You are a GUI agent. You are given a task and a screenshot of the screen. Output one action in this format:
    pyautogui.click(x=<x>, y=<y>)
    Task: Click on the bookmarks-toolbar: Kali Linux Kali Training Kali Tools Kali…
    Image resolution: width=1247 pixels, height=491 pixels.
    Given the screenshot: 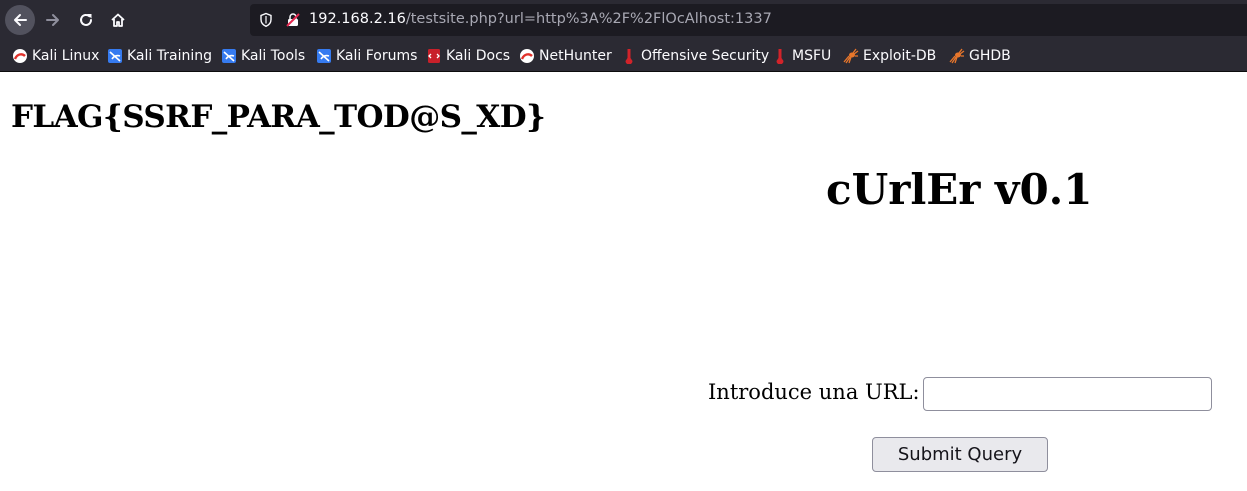 What is the action you would take?
    pyautogui.click(x=623, y=56)
    